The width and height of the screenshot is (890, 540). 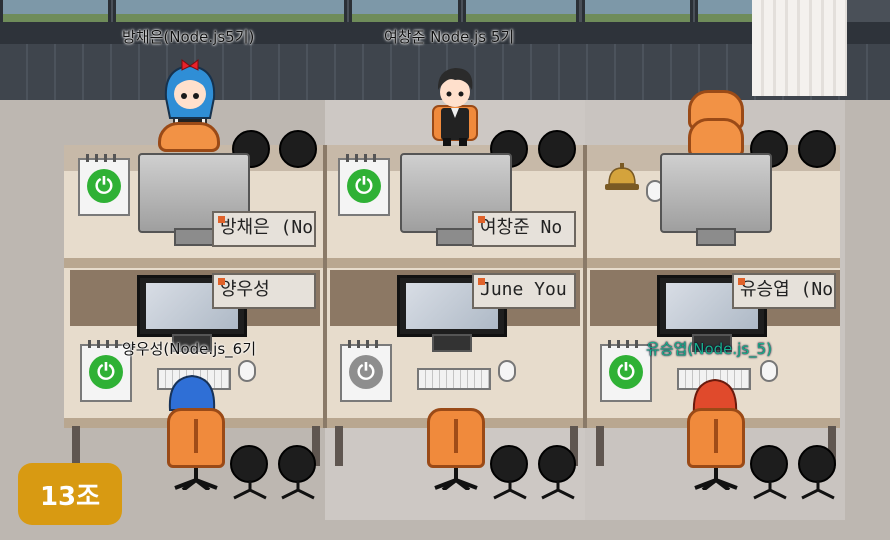 I want to click on player-name-label: 유승엽(Node.js_5), so click(x=709, y=349).